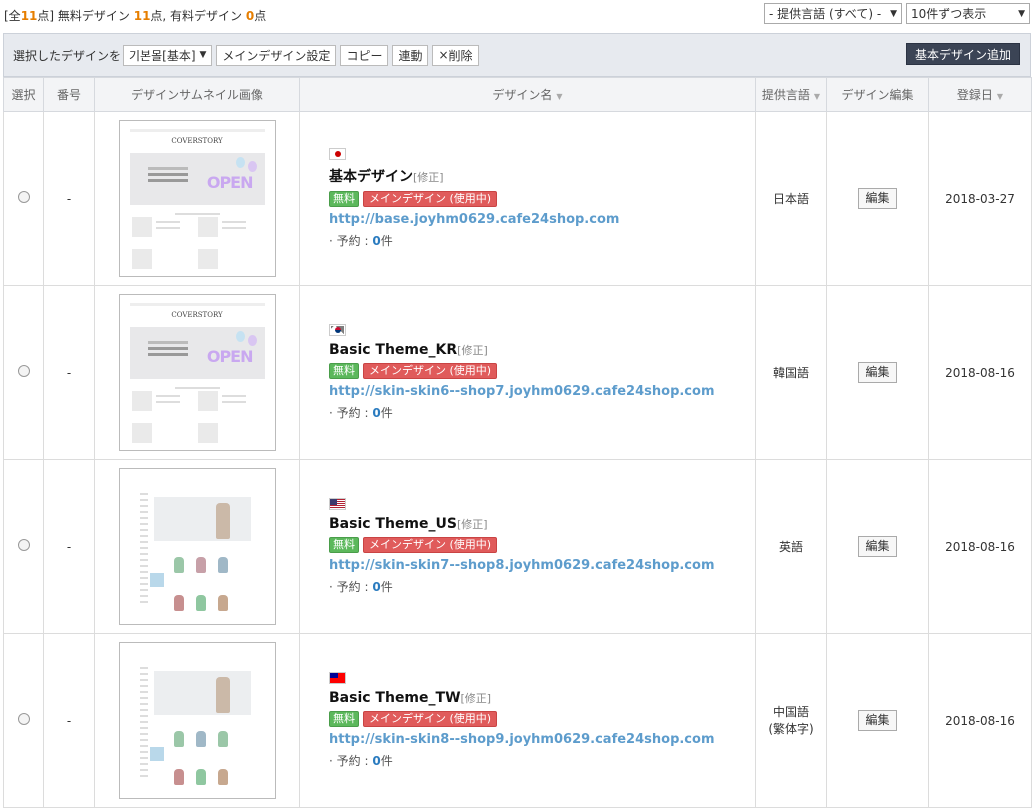 The image size is (1034, 811). Describe the element at coordinates (980, 372) in the screenshot. I see `date-cell: 2018-08-16` at that location.